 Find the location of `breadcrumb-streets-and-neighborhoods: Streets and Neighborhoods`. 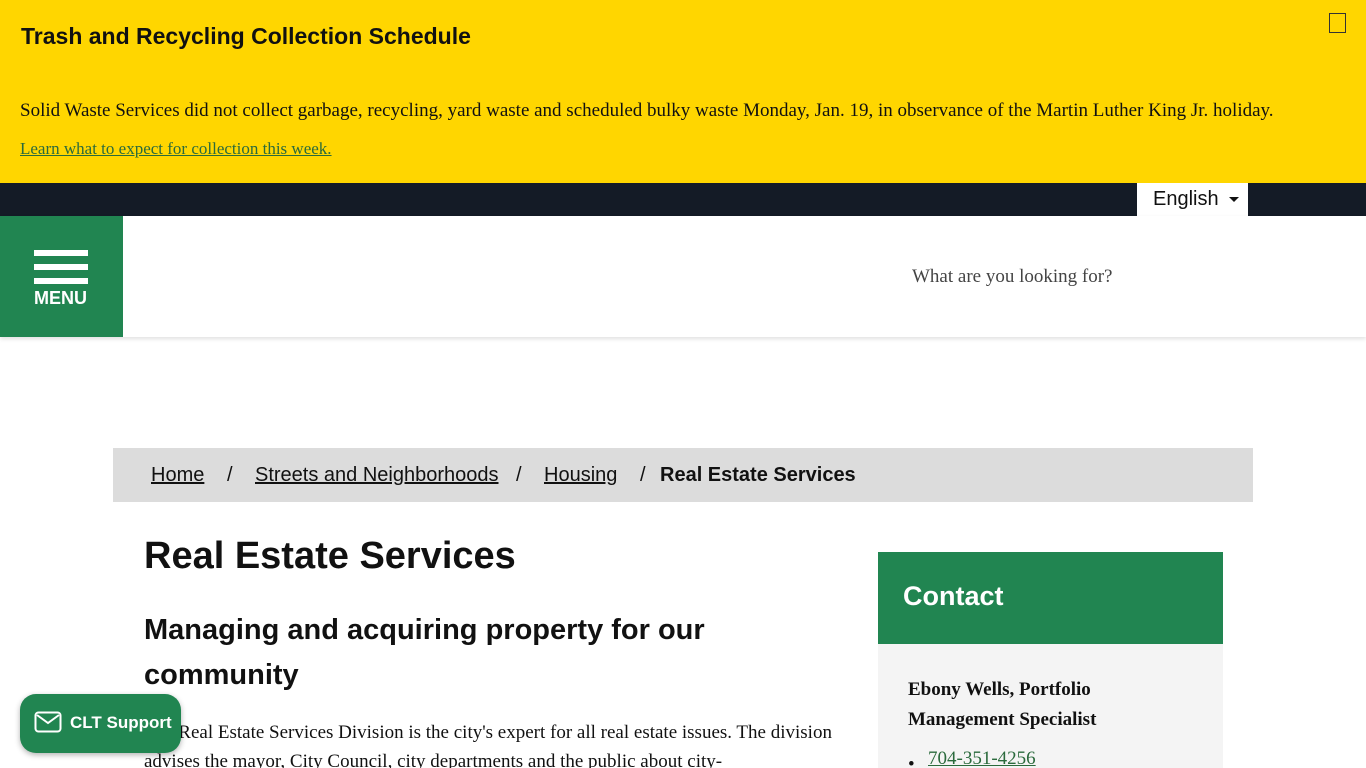

breadcrumb-streets-and-neighborhoods: Streets and Neighborhoods is located at coordinates (377, 475).